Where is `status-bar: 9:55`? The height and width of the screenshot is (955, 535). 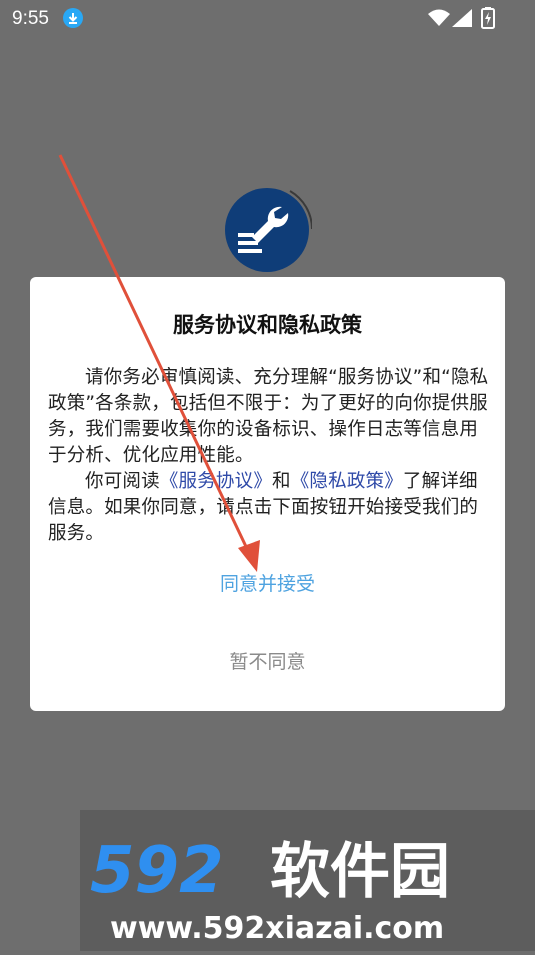
status-bar: 9:55 is located at coordinates (267, 19).